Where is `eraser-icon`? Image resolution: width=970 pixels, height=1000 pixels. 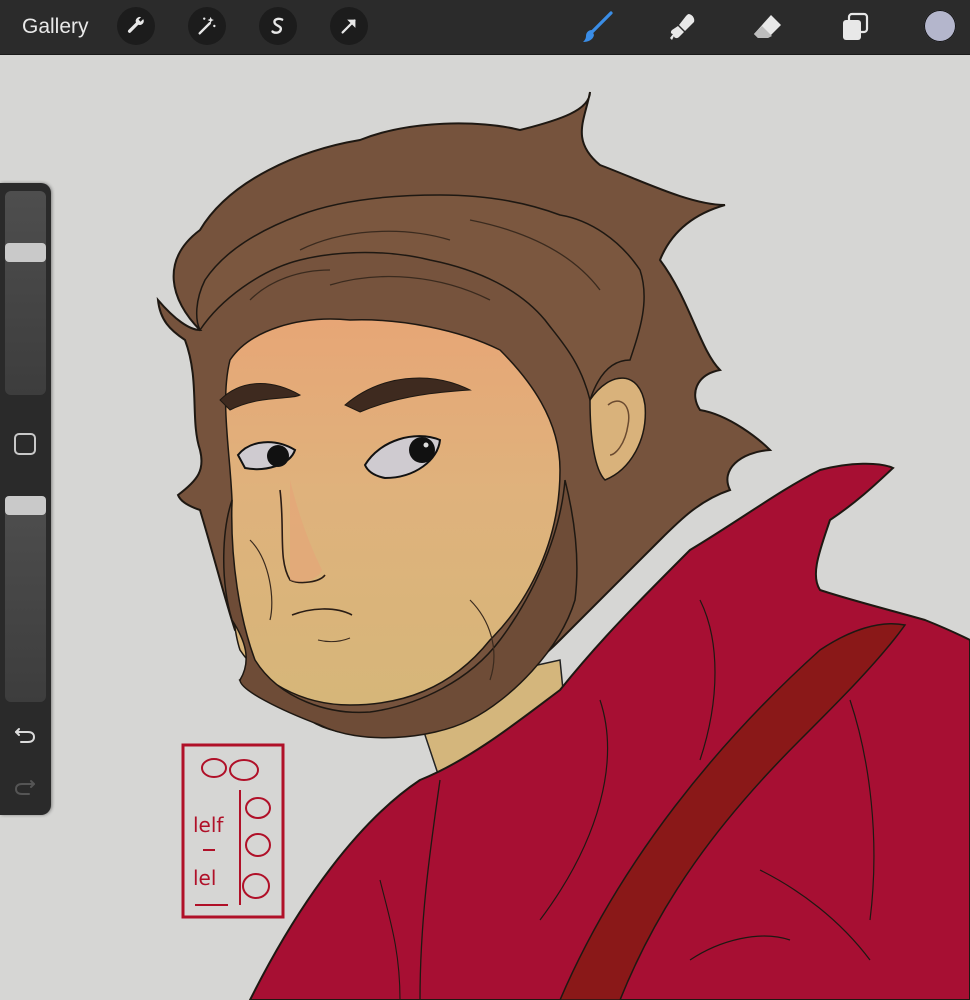 eraser-icon is located at coordinates (767, 26).